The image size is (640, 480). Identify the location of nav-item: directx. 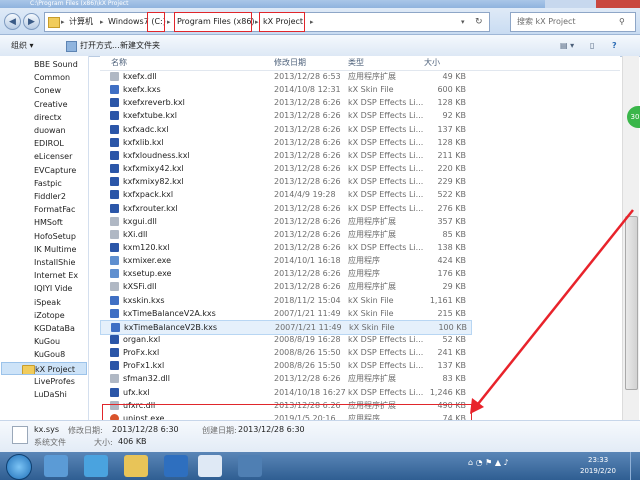
(61, 117).